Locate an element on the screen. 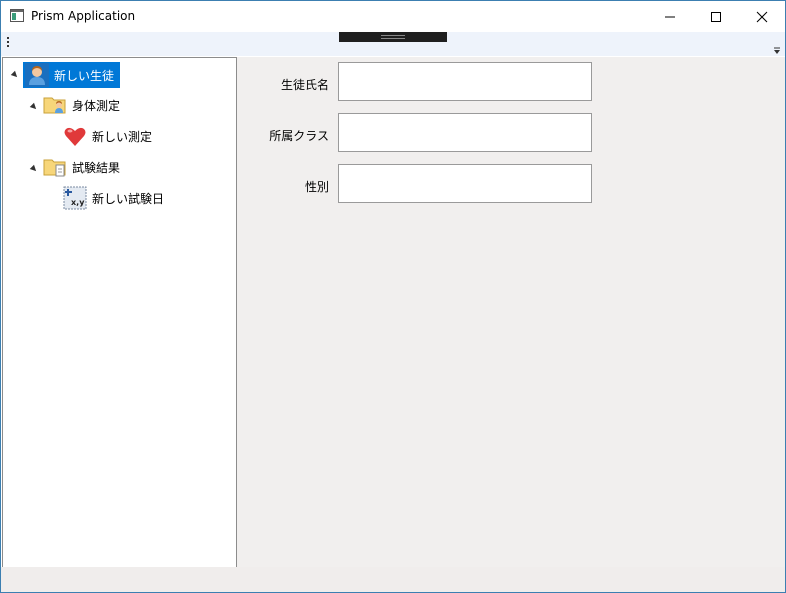  tree-node-new-measurement: 新しい測定 is located at coordinates (107, 136).